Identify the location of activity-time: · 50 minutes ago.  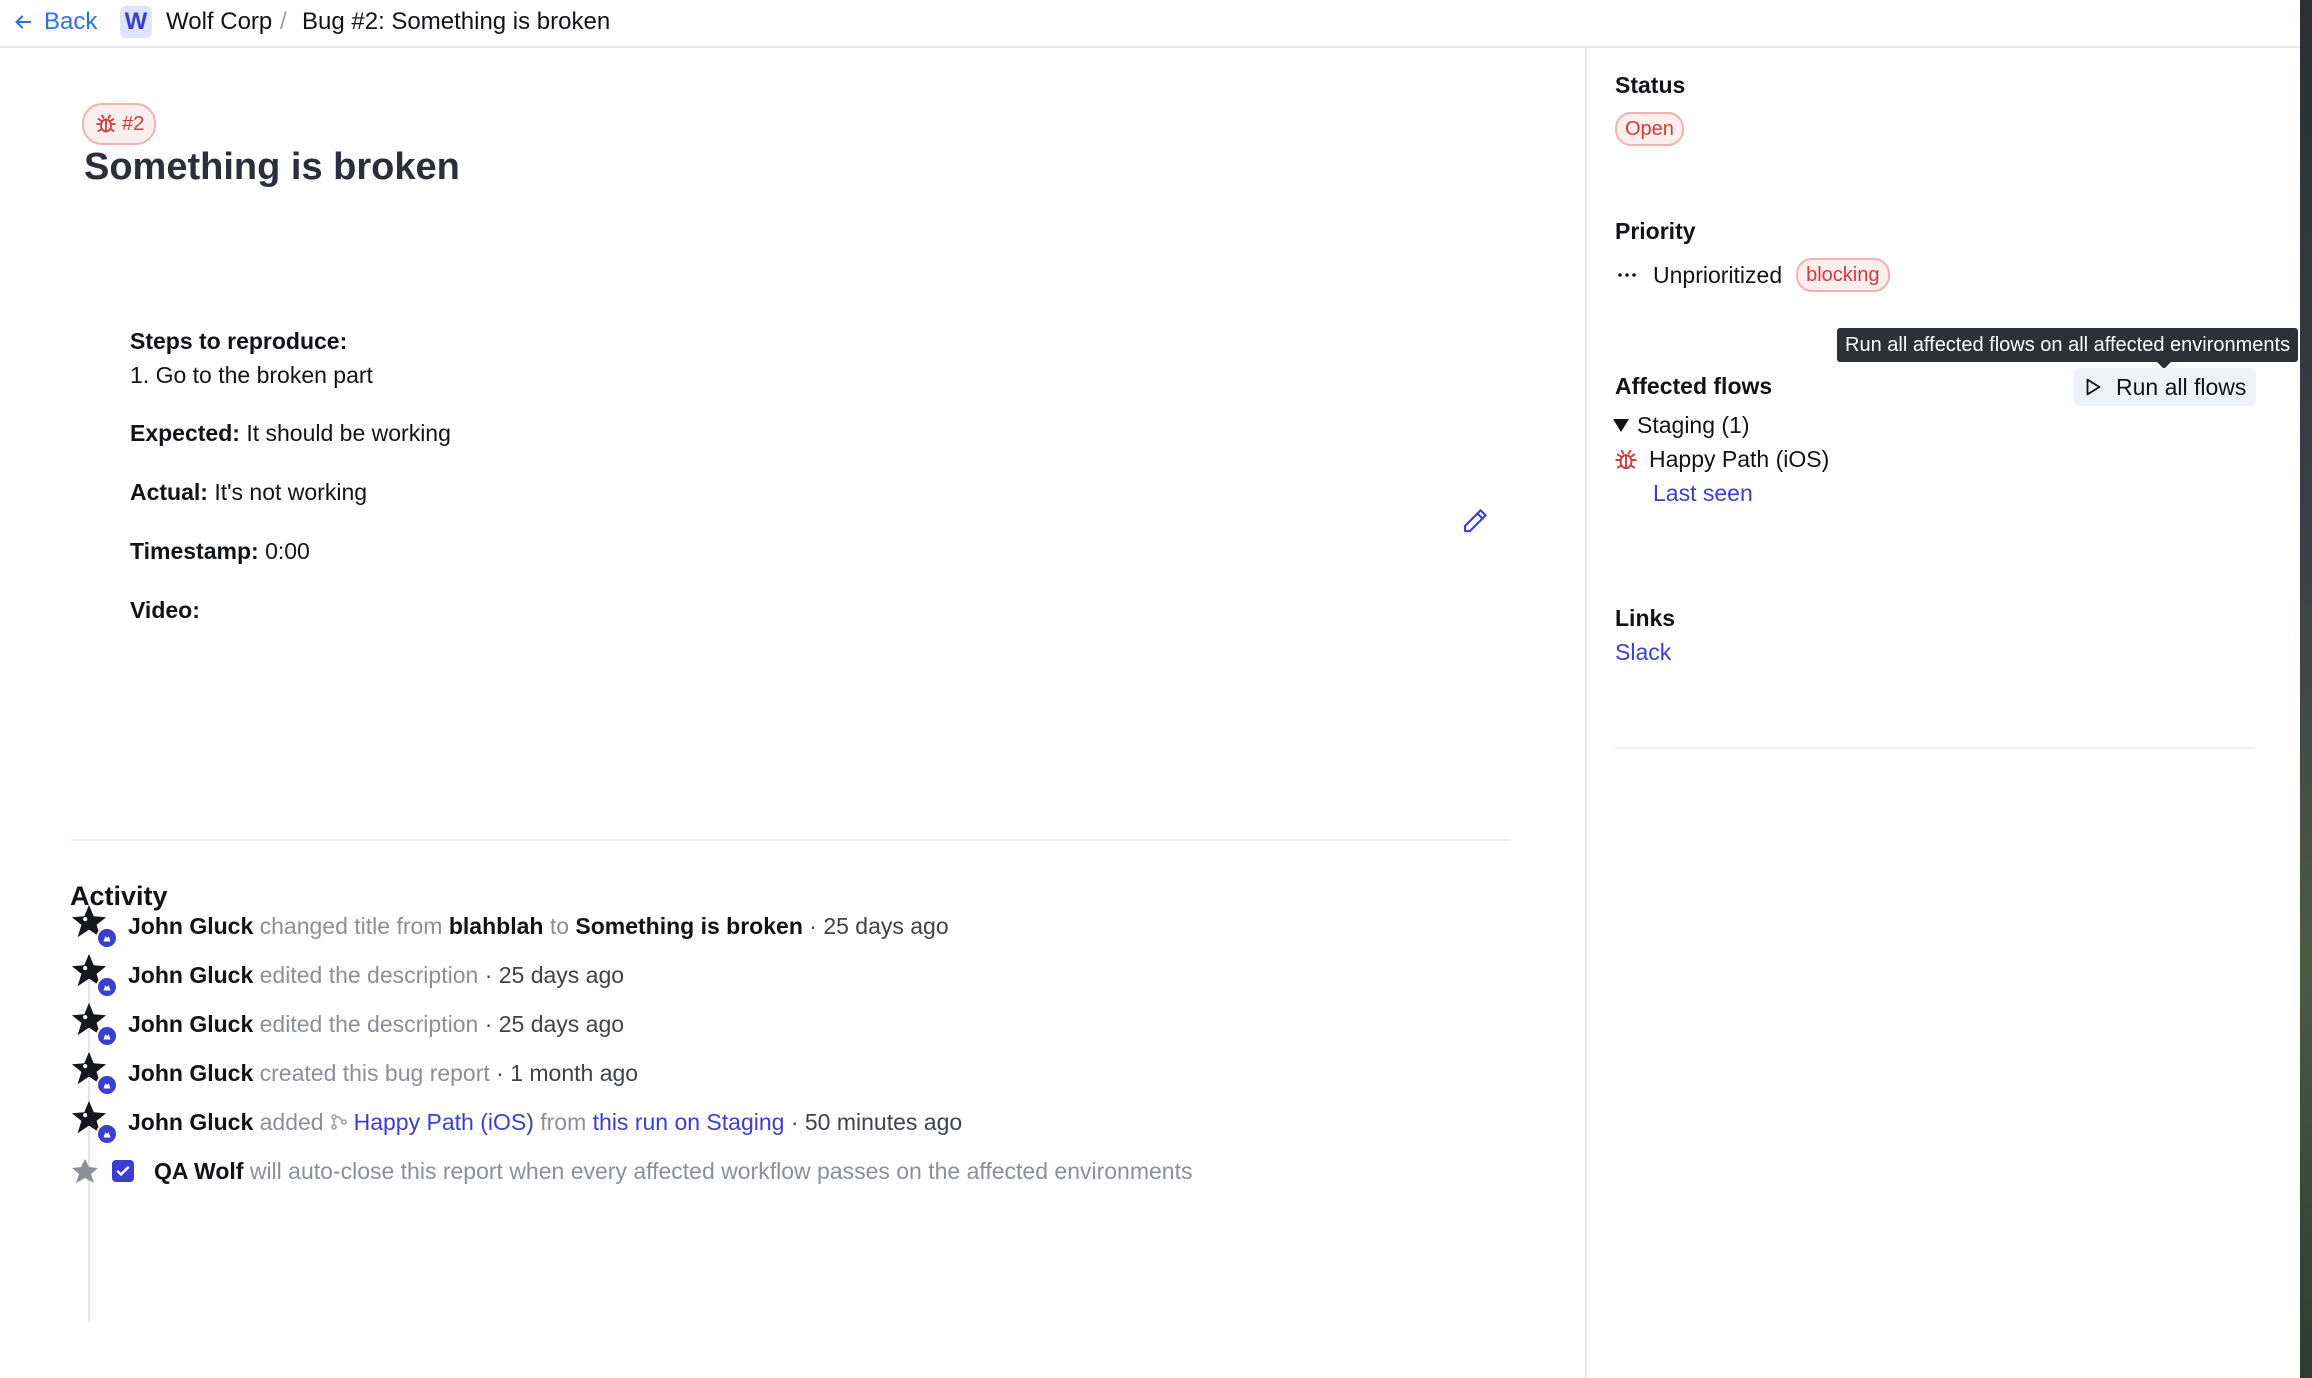
(876, 1121).